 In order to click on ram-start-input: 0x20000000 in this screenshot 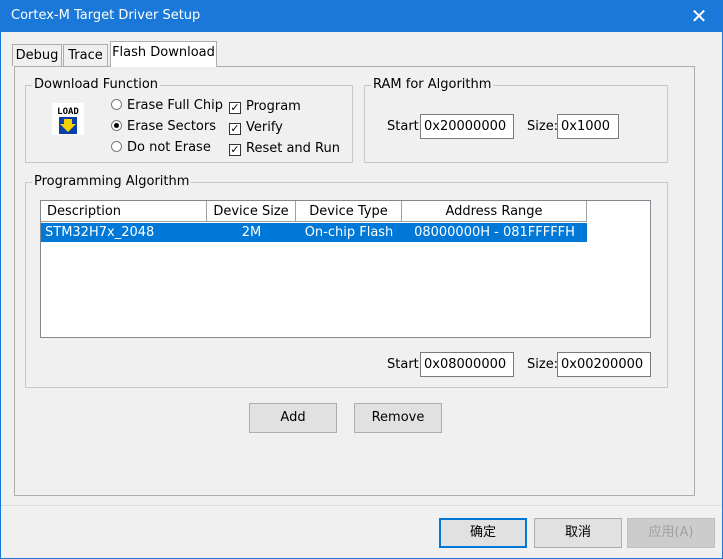, I will do `click(467, 126)`.